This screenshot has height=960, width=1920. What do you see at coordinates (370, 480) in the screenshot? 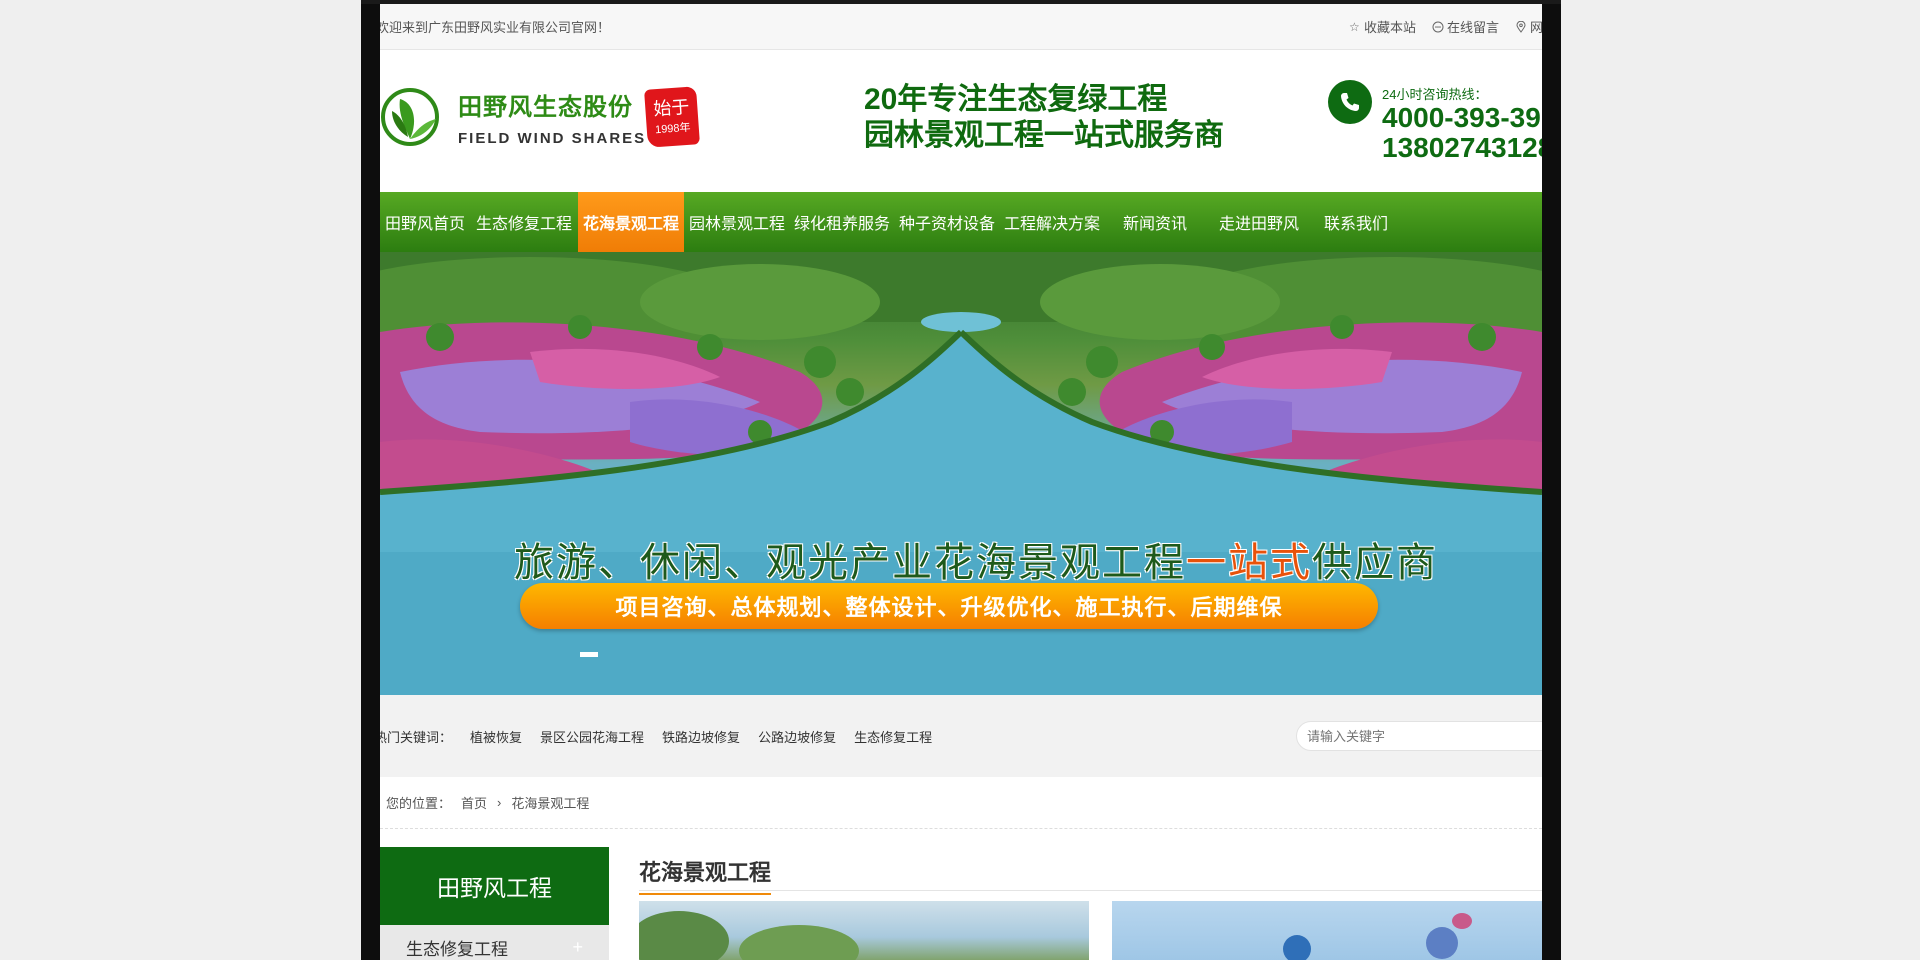
I see `window-frame-left` at bounding box center [370, 480].